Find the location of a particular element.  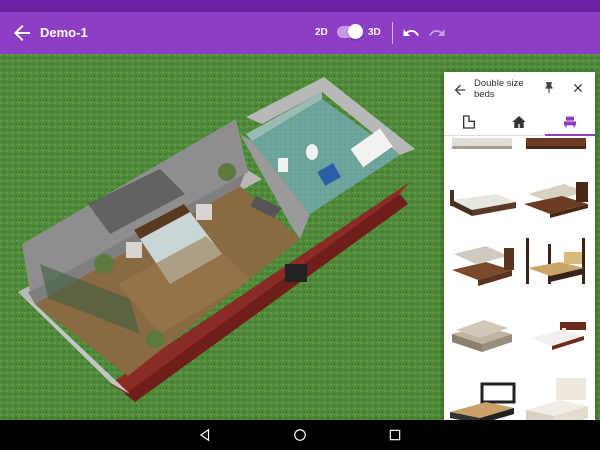

tab-home is located at coordinates (519, 122).